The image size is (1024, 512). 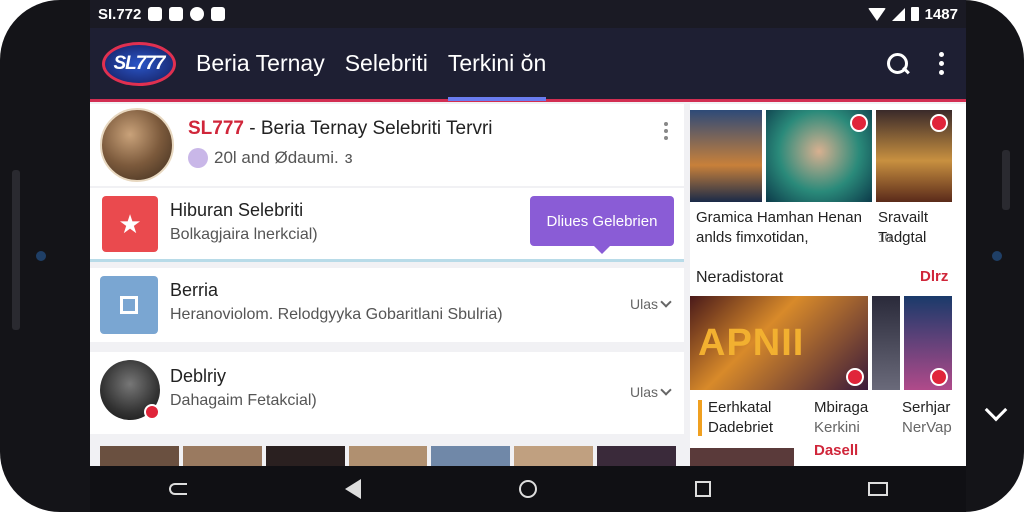 What do you see at coordinates (700, 418) in the screenshot?
I see `highlight-bar` at bounding box center [700, 418].